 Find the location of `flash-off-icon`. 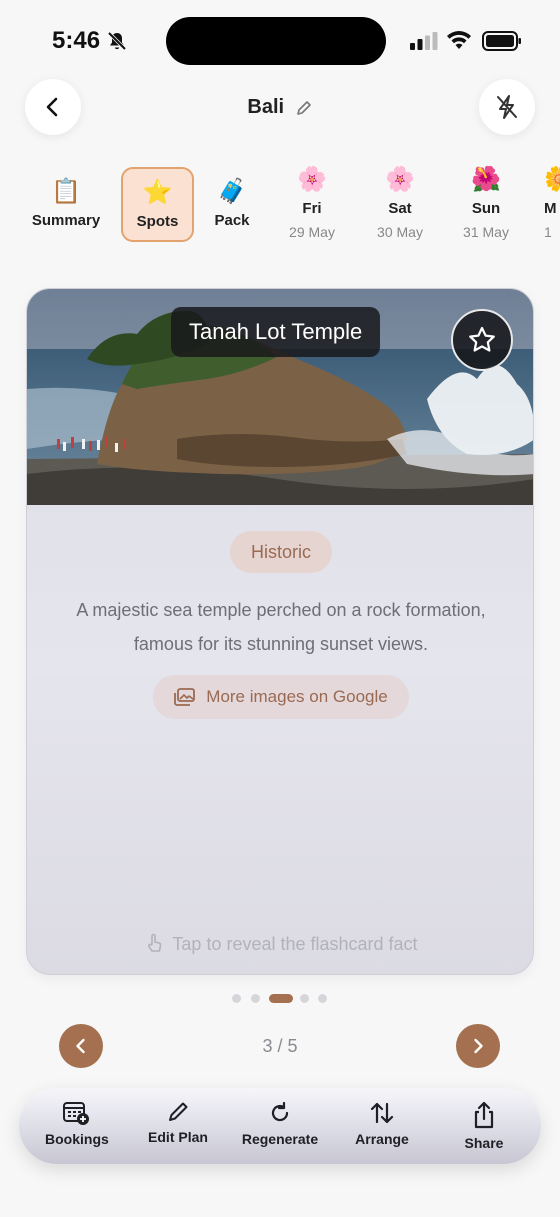

flash-off-icon is located at coordinates (507, 107).